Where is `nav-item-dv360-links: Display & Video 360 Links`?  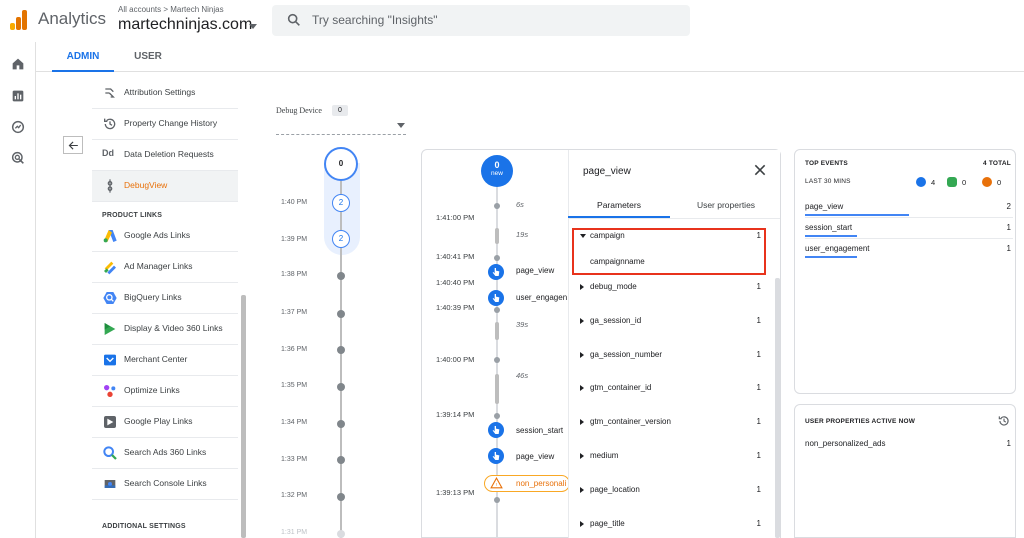 nav-item-dv360-links: Display & Video 360 Links is located at coordinates (165, 329).